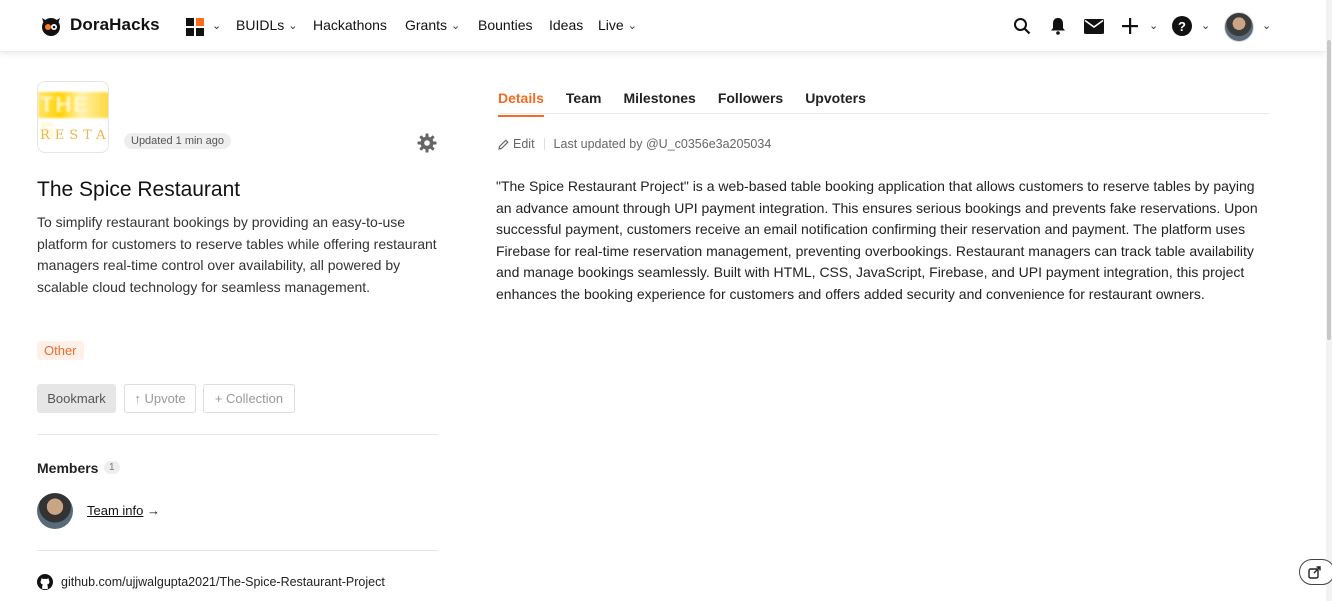  What do you see at coordinates (51, 27) in the screenshot?
I see `dorahacks-logo-icon` at bounding box center [51, 27].